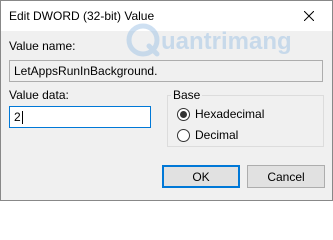 The height and width of the screenshot is (240, 333). I want to click on watermark-logo: uantrimang, so click(228, 40).